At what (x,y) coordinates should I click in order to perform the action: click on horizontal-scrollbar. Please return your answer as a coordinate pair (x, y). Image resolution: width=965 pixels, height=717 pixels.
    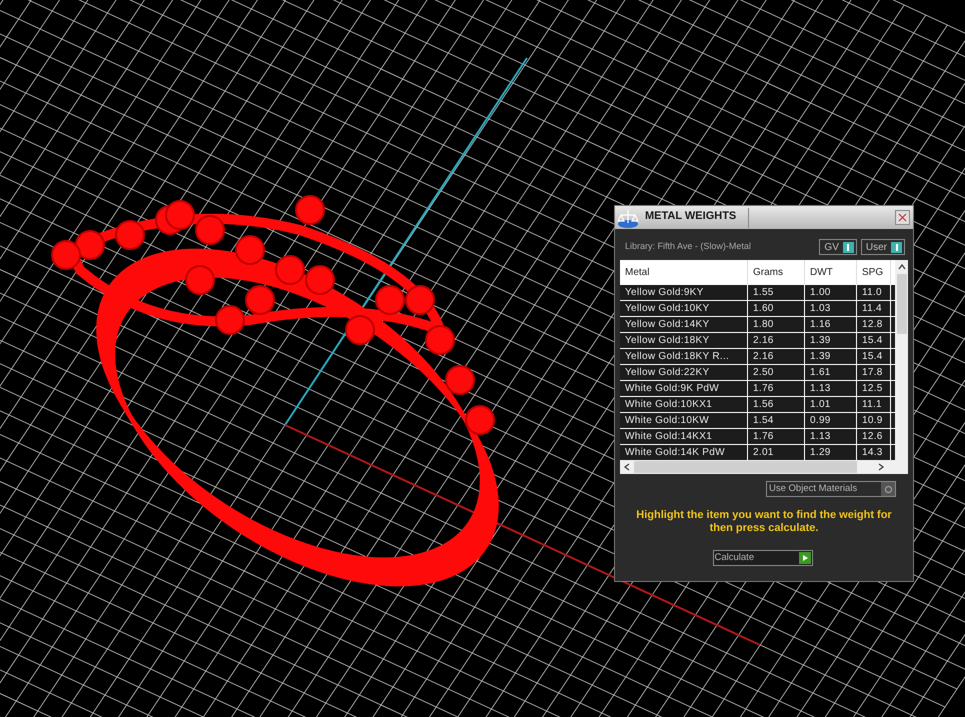
    Looking at the image, I should click on (764, 467).